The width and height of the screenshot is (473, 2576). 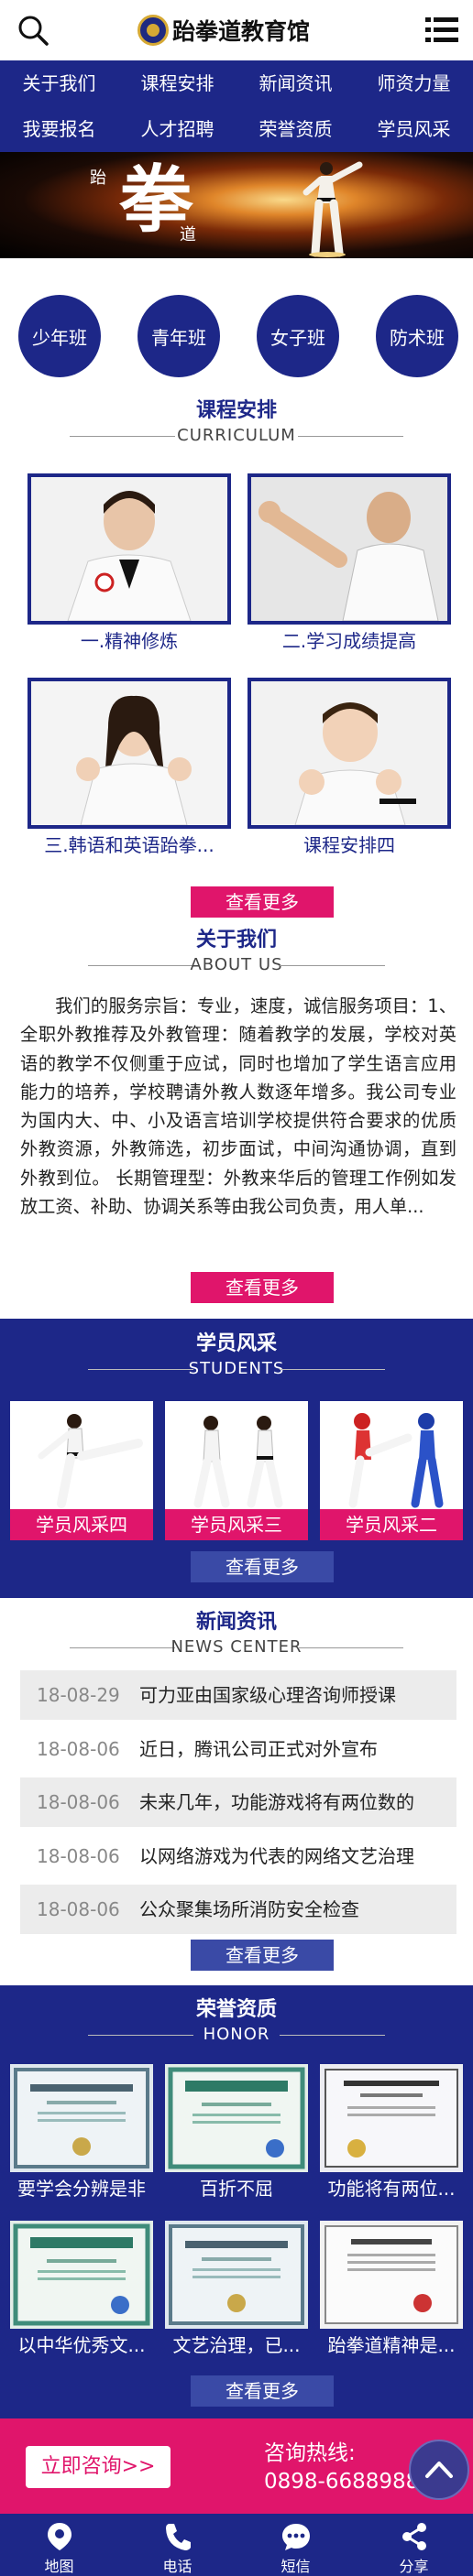 I want to click on section-subtitle: NEWS CENTER, so click(x=236, y=1647).